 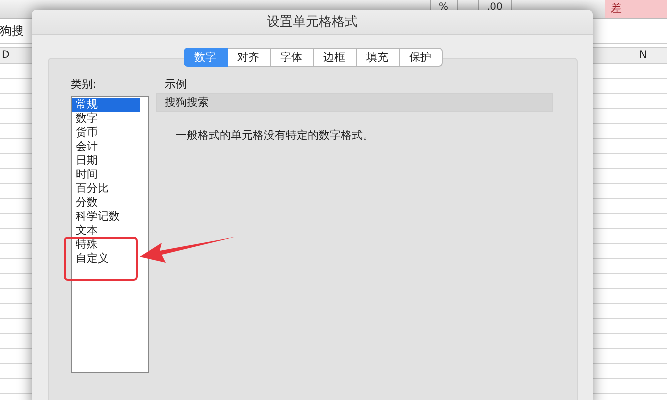 I want to click on category-item: 文本, so click(x=106, y=231).